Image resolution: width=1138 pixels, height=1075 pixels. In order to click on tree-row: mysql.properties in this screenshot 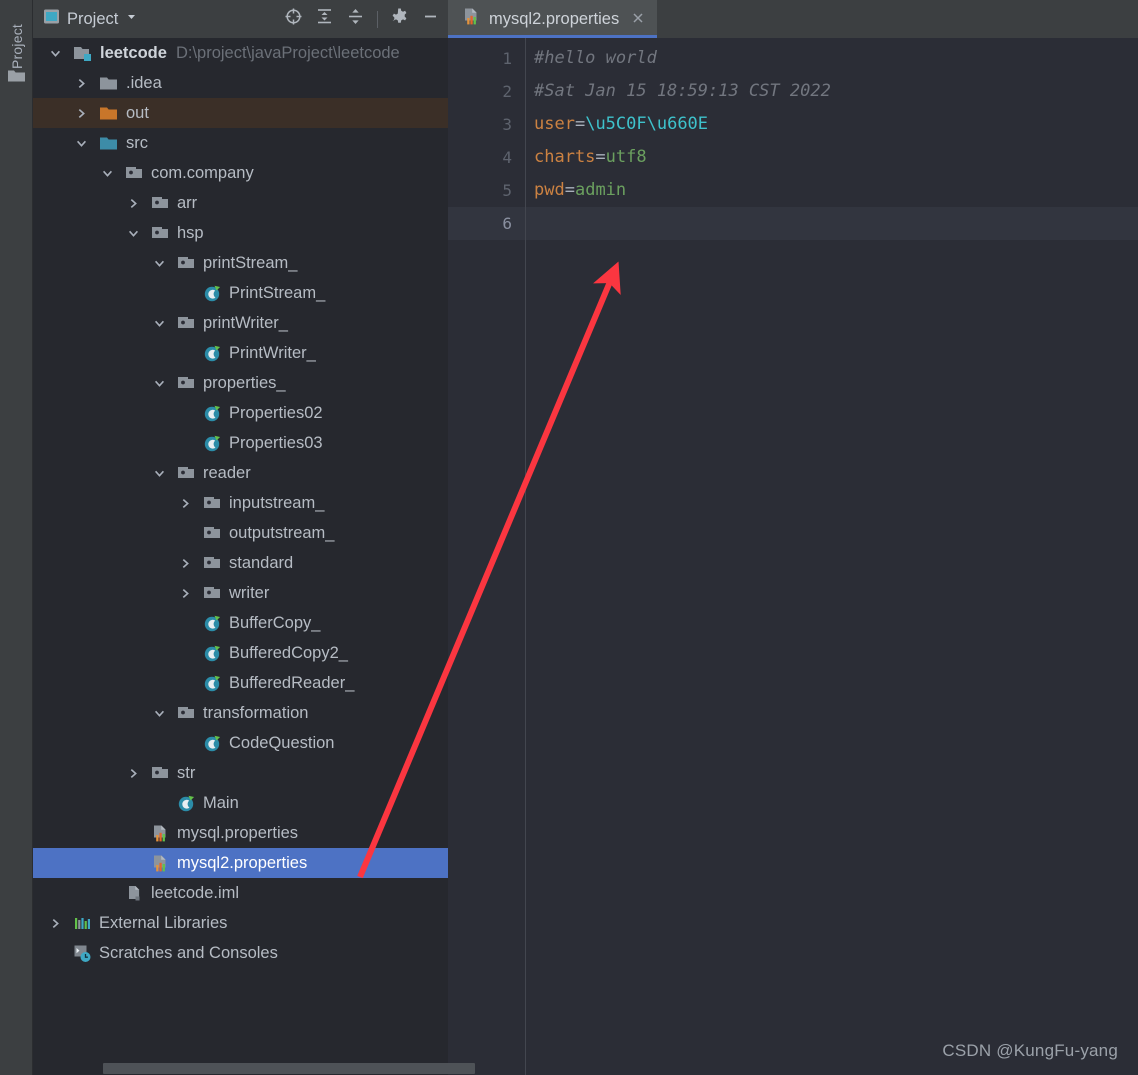, I will do `click(240, 833)`.